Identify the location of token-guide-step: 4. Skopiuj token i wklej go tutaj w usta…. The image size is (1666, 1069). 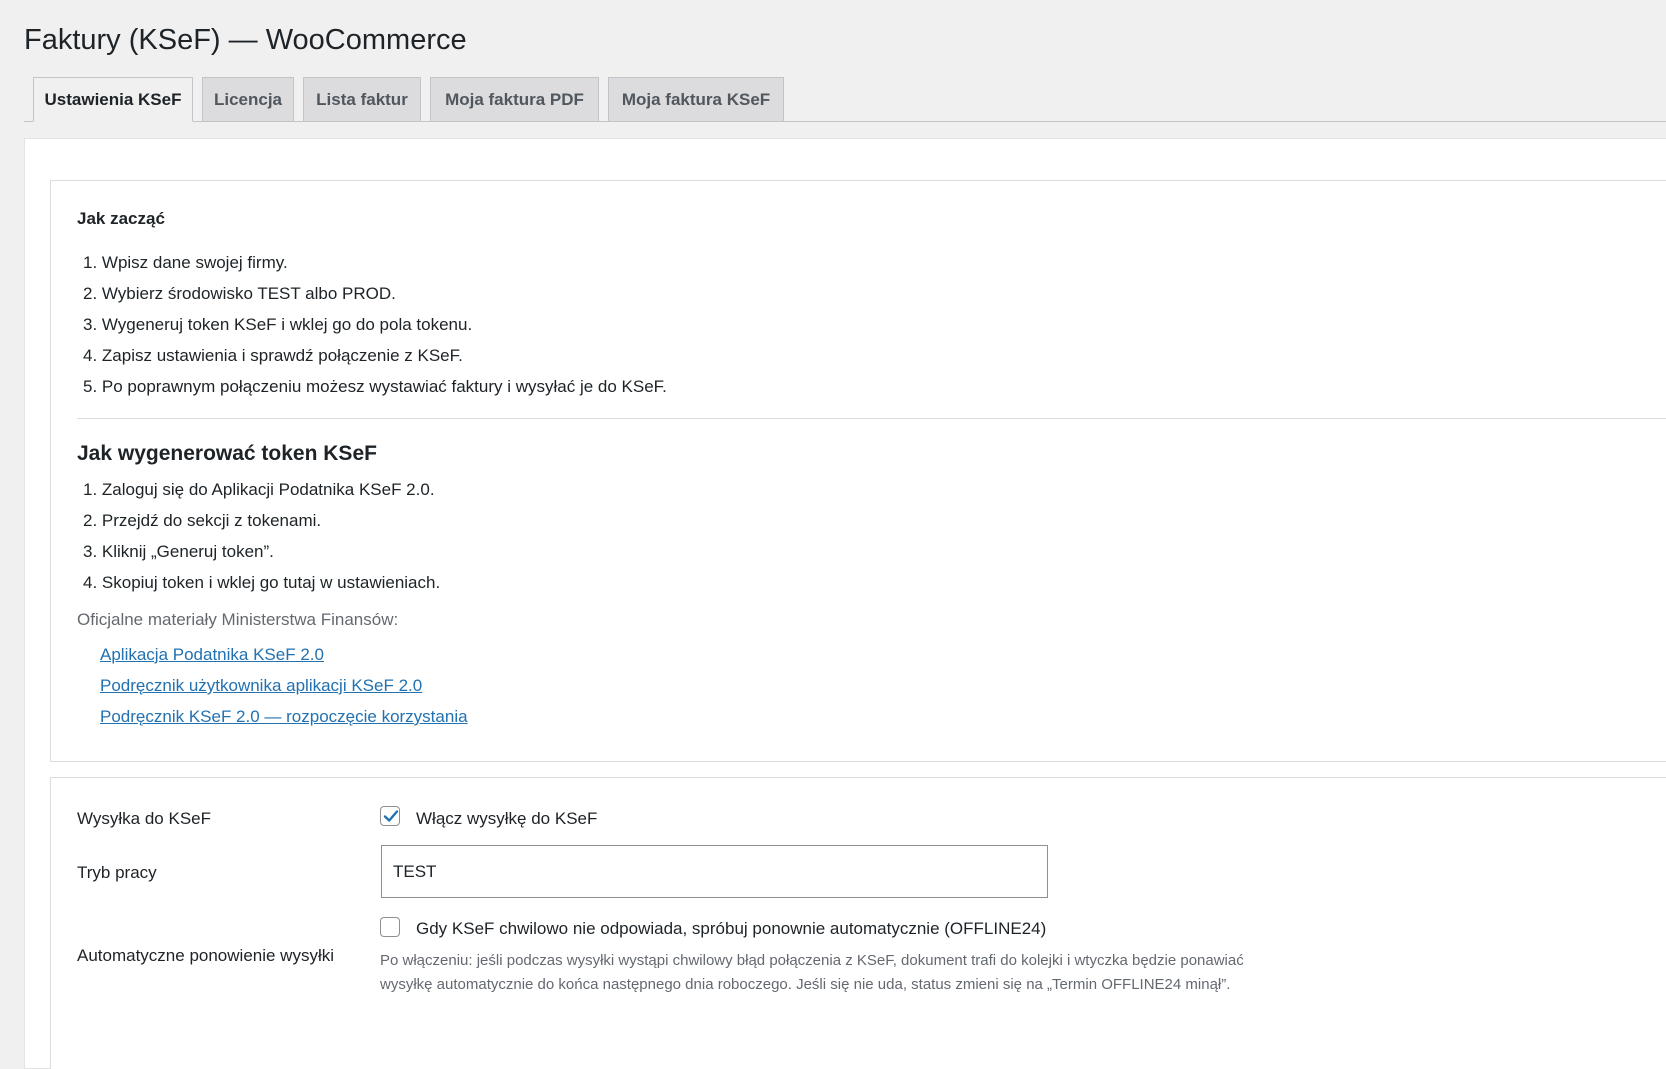
(262, 582).